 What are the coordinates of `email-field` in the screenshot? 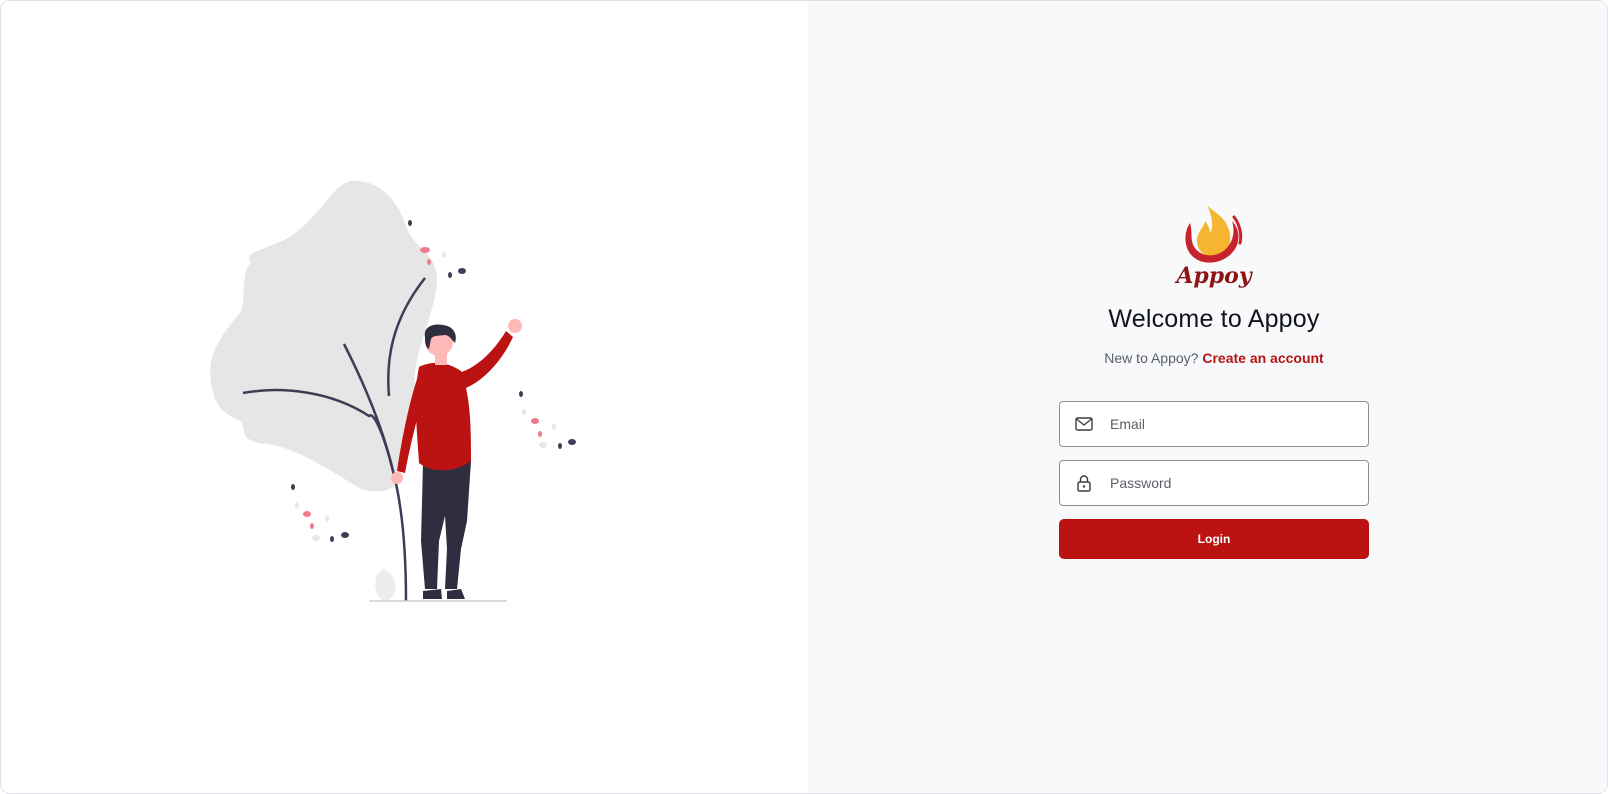 It's located at (1214, 424).